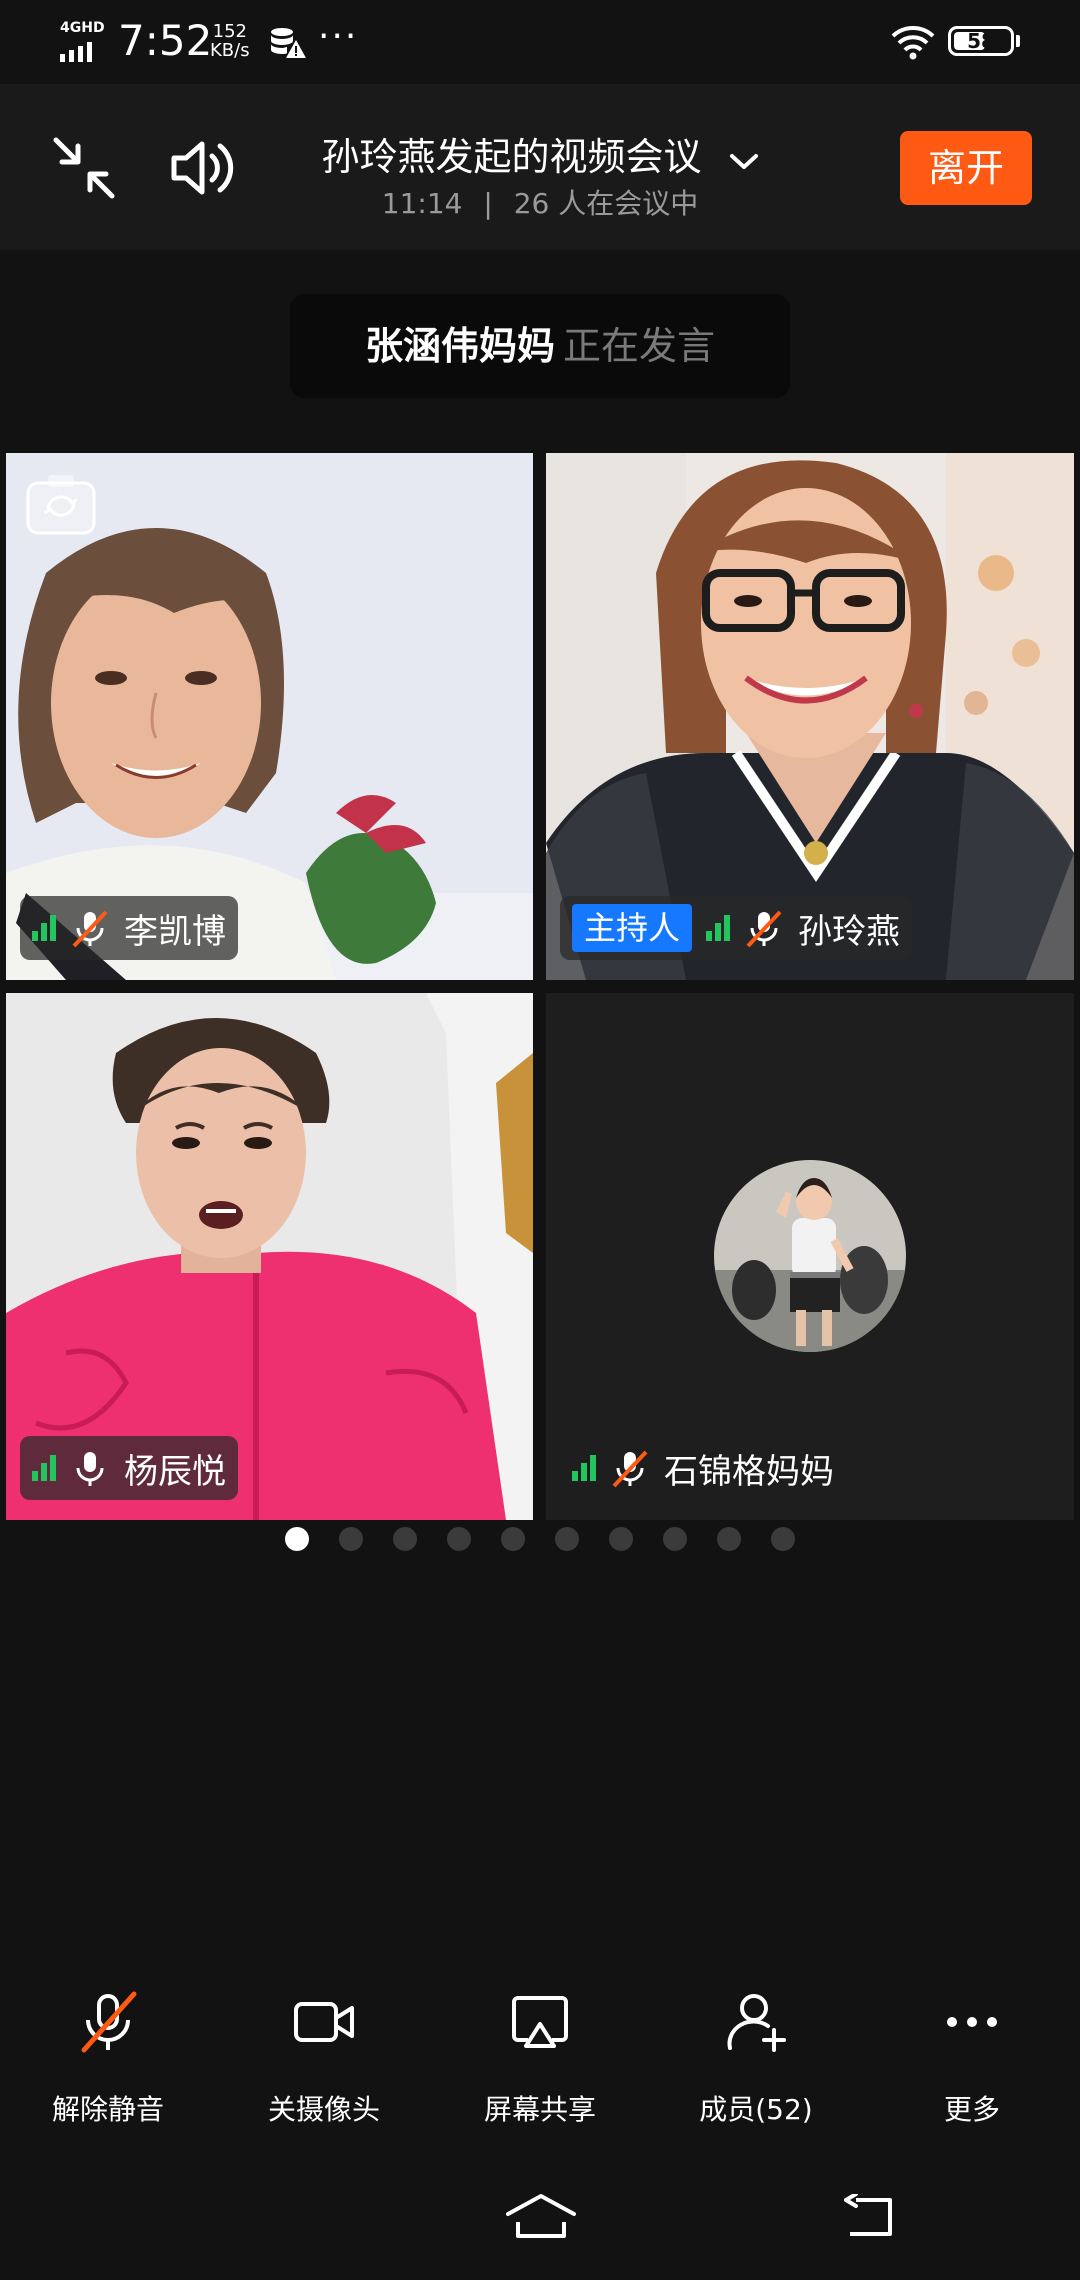 The height and width of the screenshot is (2280, 1080). Describe the element at coordinates (107, 2109) in the screenshot. I see `unmute-label: 解除静音` at that location.